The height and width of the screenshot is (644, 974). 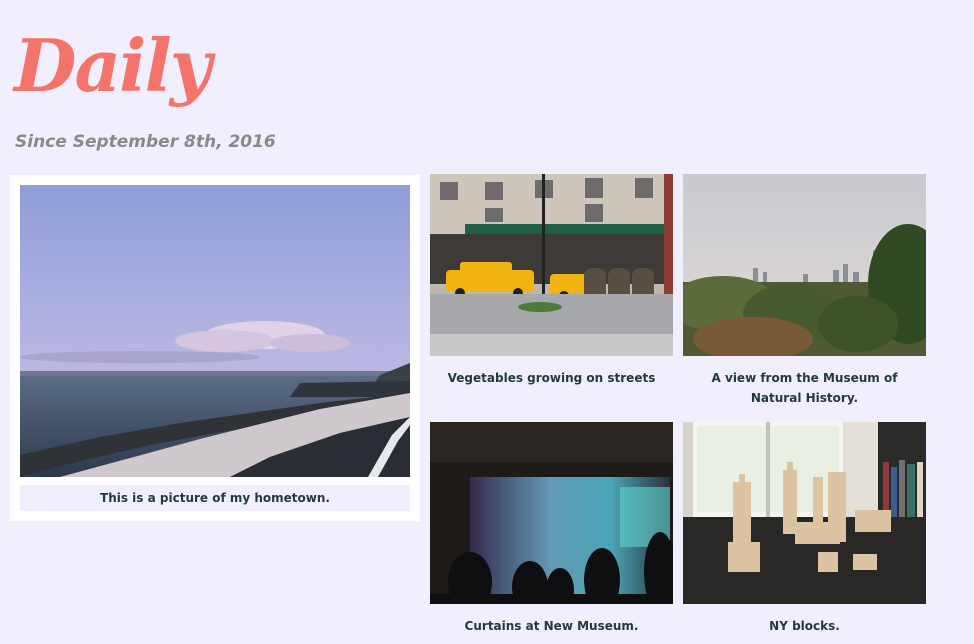 I want to click on post-card: Vegetables growing on streets, so click(x=551, y=279).